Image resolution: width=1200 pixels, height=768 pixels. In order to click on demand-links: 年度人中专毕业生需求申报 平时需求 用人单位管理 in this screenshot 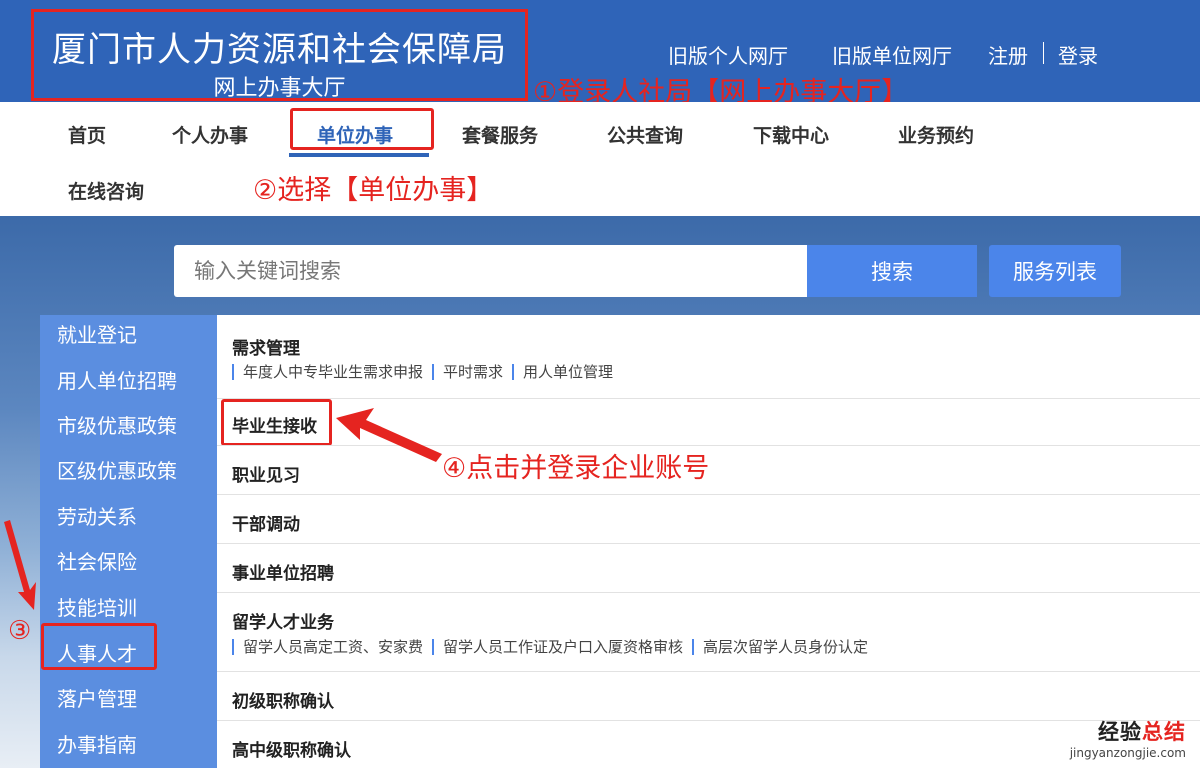, I will do `click(422, 371)`.